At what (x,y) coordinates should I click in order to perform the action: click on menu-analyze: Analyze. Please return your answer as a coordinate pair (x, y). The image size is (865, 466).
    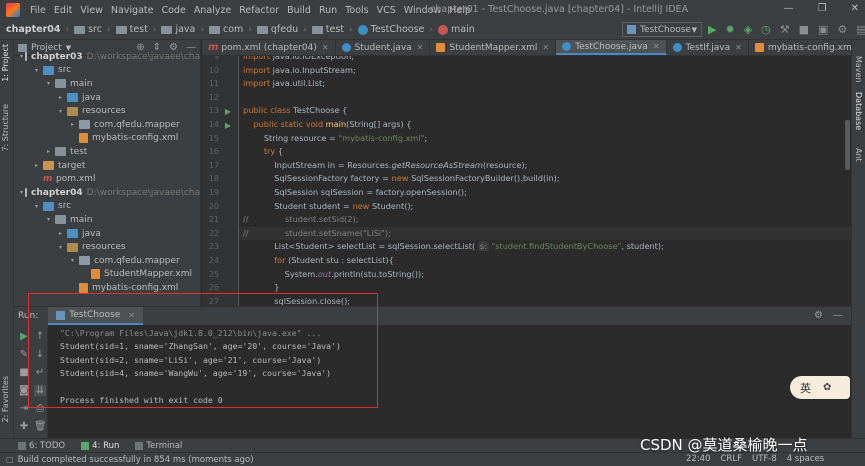
    Looking at the image, I should click on (212, 10).